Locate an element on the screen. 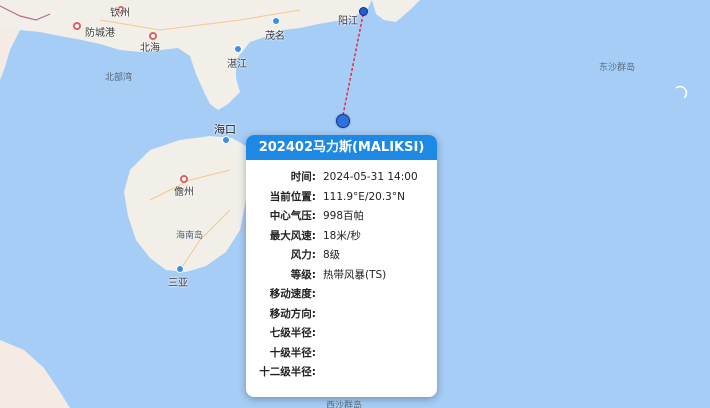 The height and width of the screenshot is (408, 710). popup-row: 风力: 8级 is located at coordinates (341, 256).